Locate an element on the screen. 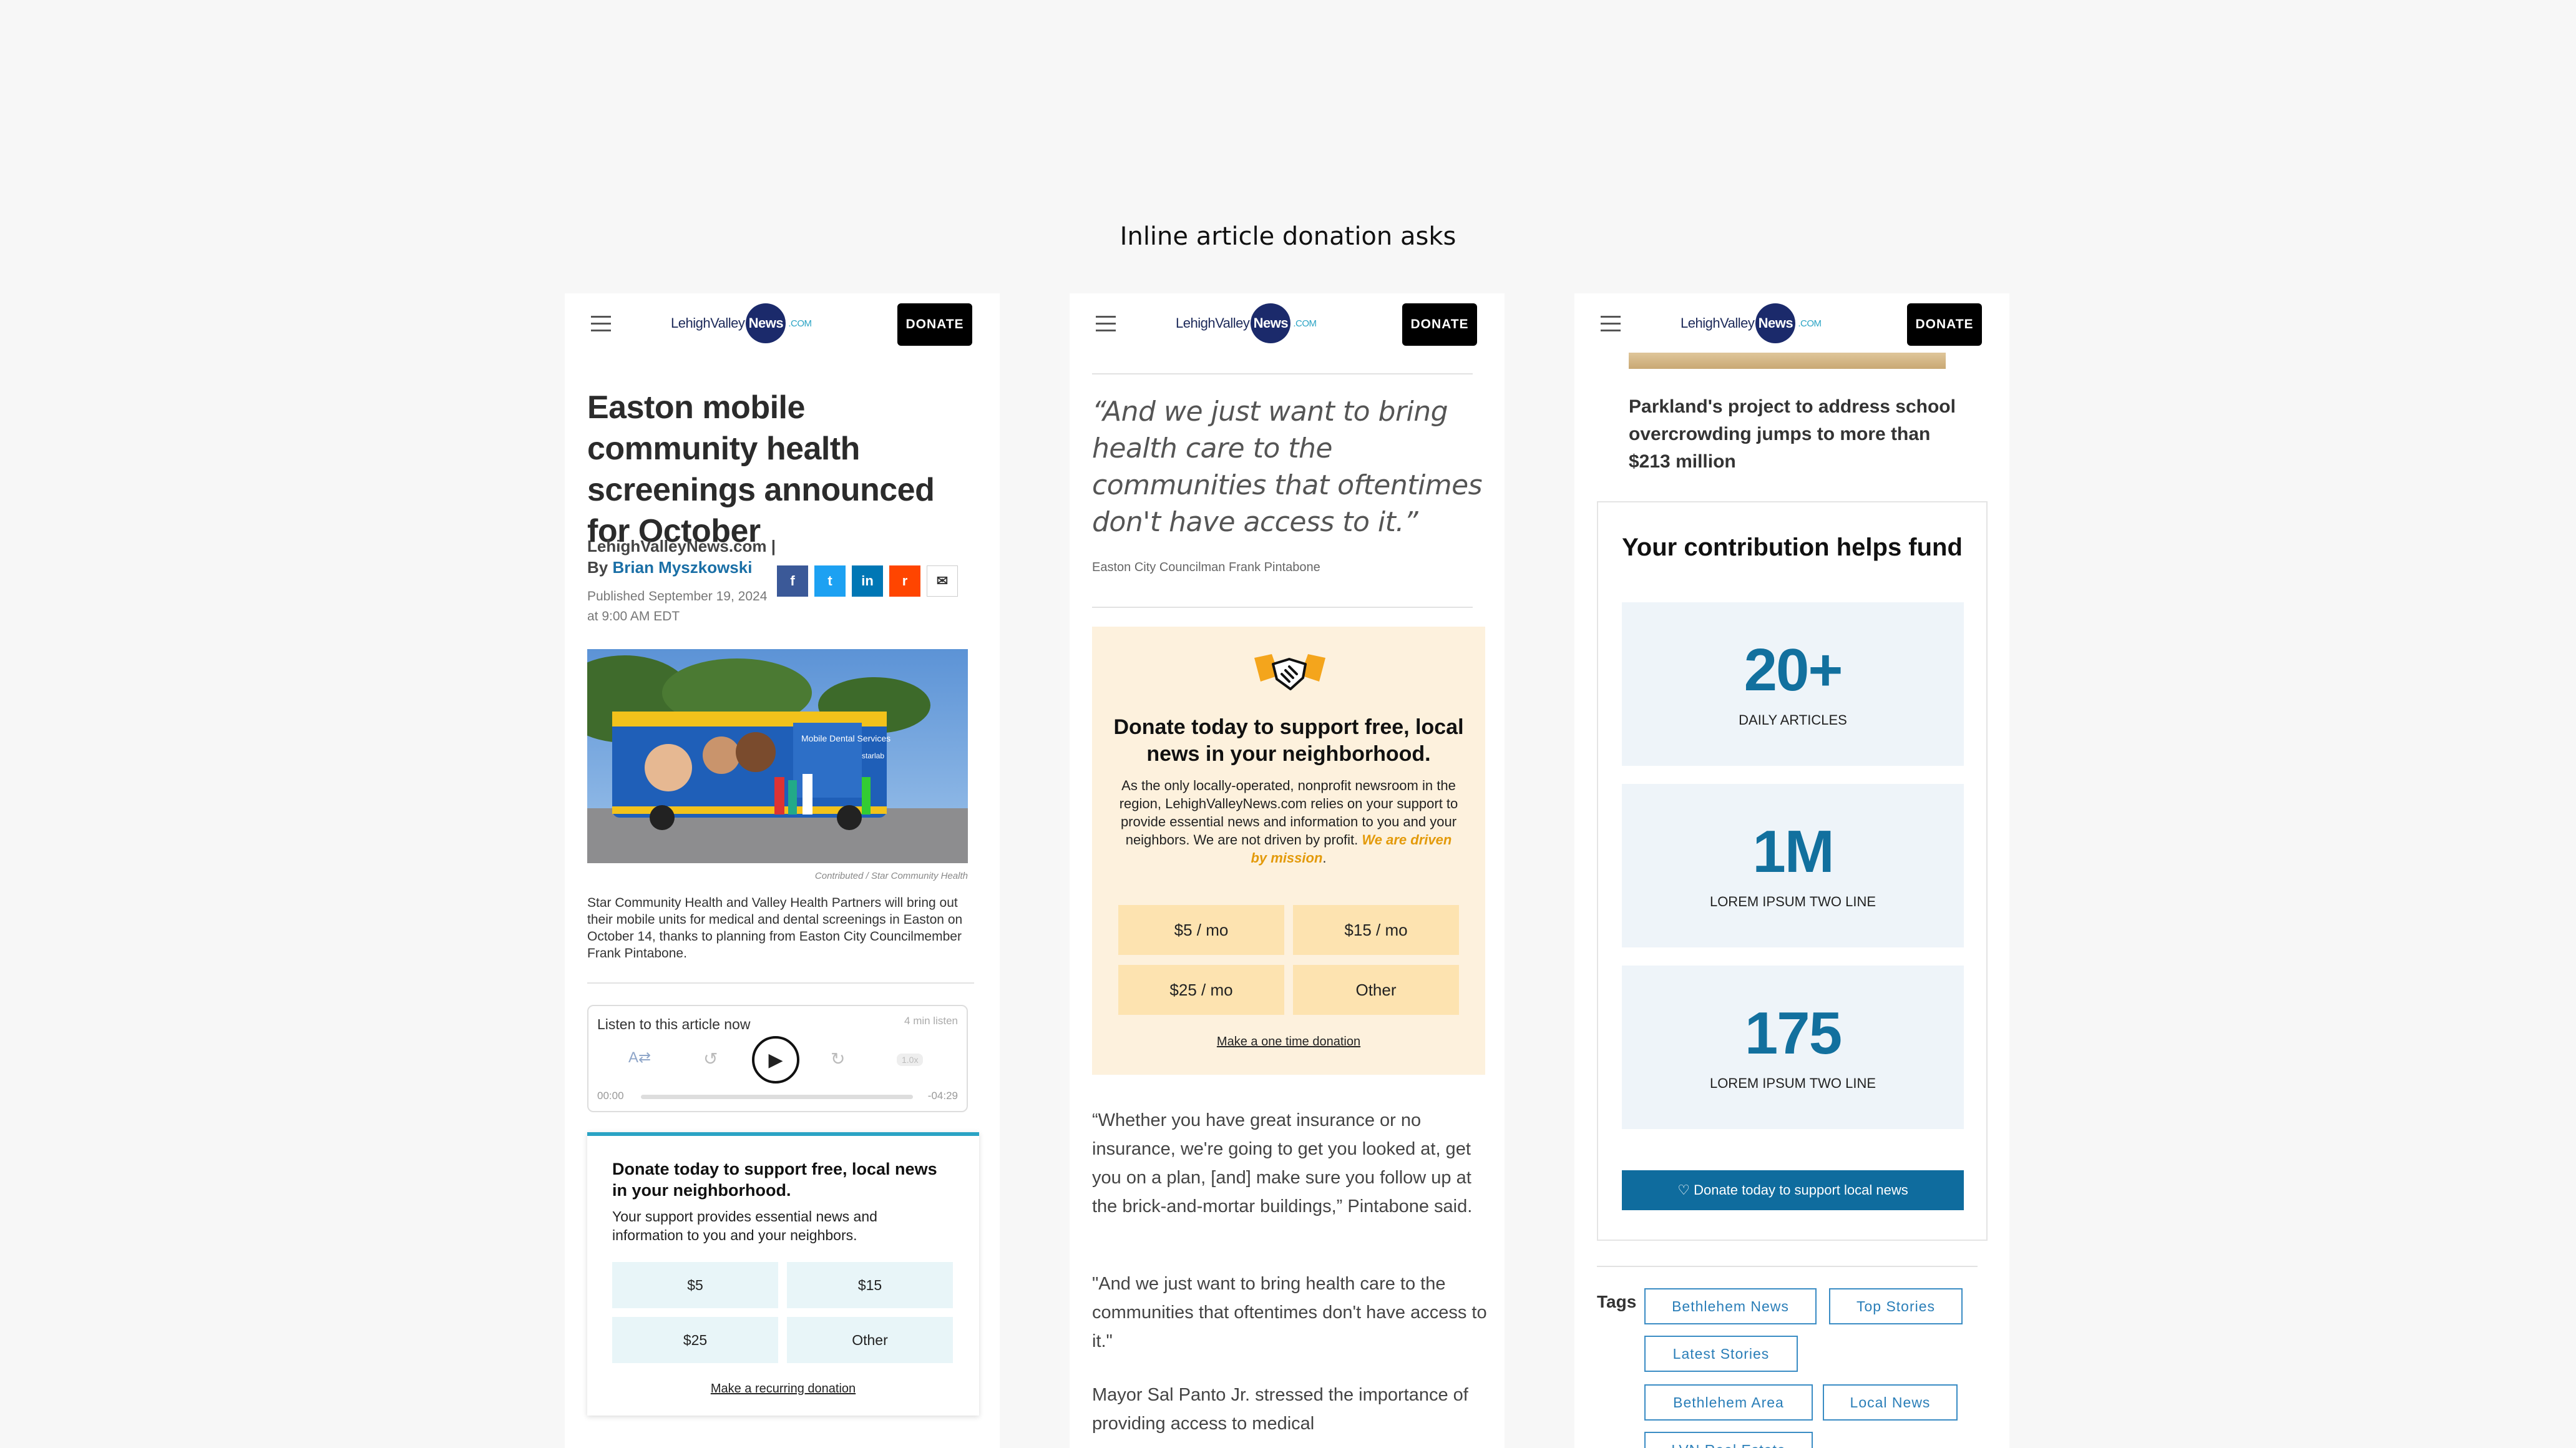 The image size is (2576, 1448). byline-outlet: LehighValleyNews.com | is located at coordinates (681, 546).